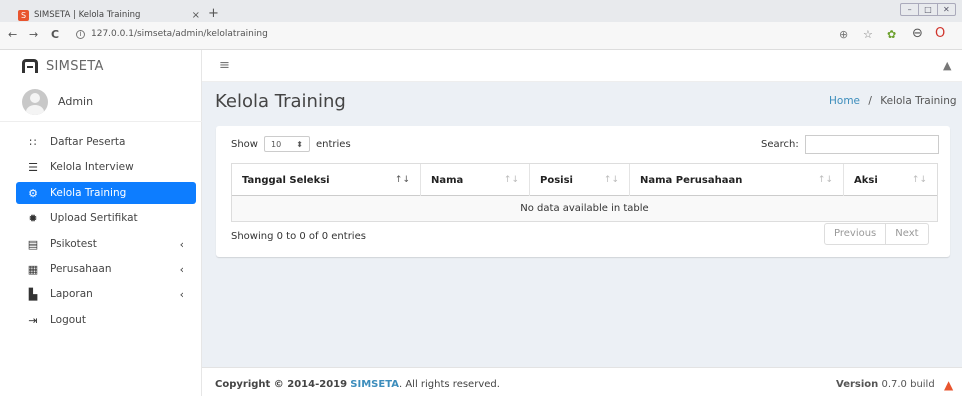 The height and width of the screenshot is (396, 962). I want to click on close-window-icon: ✕, so click(946, 9).